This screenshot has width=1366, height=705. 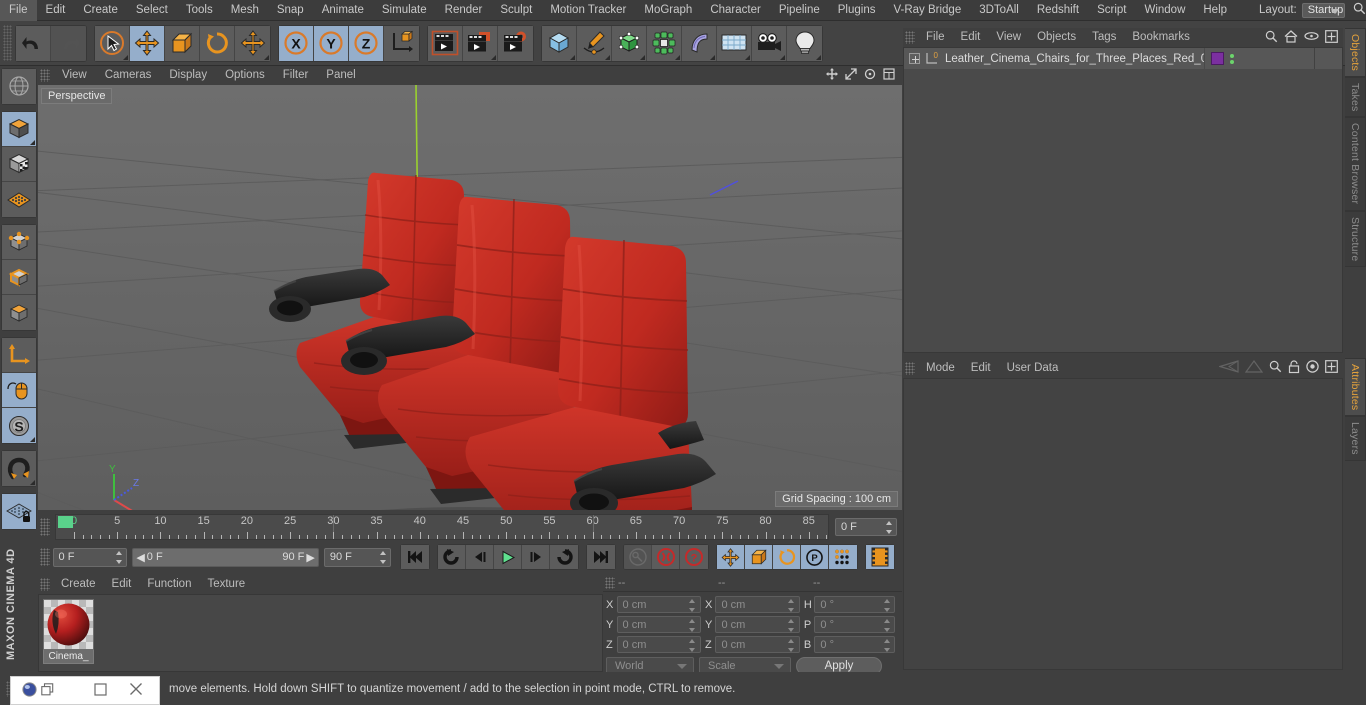 I want to click on menu-simulate: Simulate, so click(x=404, y=10).